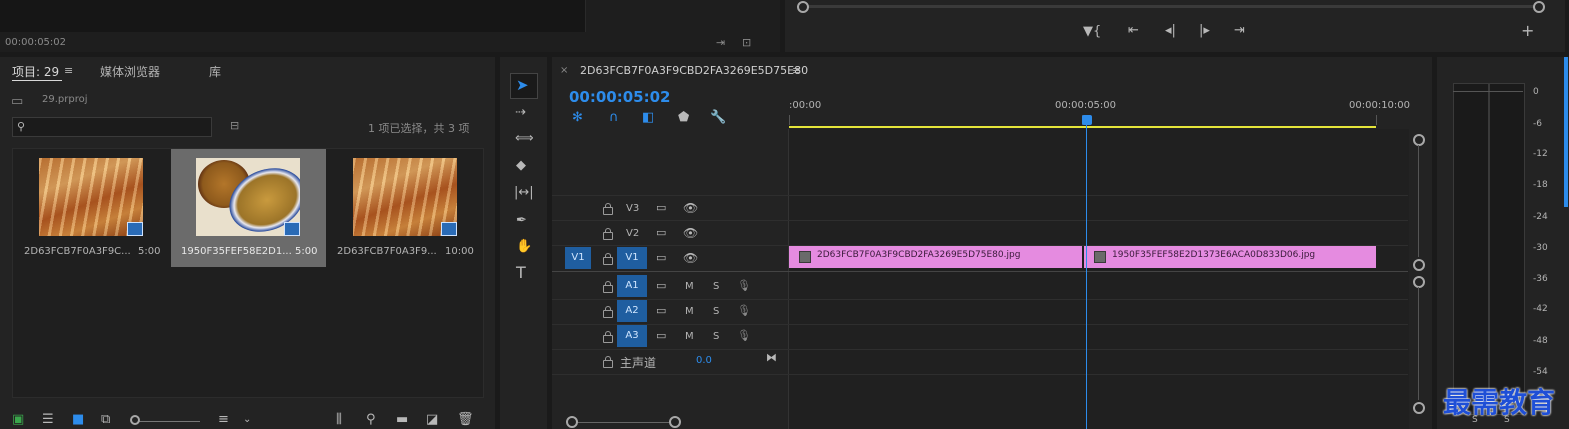 The image size is (1569, 429). Describe the element at coordinates (18, 420) in the screenshot. I see `lock-icon: ▣` at that location.